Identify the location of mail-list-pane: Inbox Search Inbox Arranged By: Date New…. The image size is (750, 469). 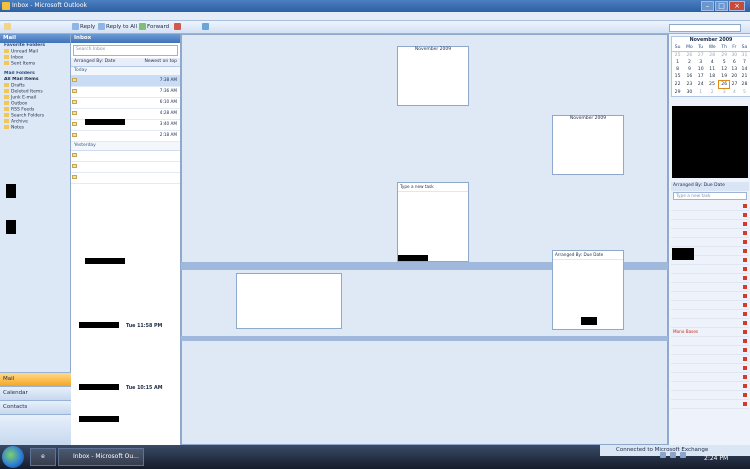
(126, 239).